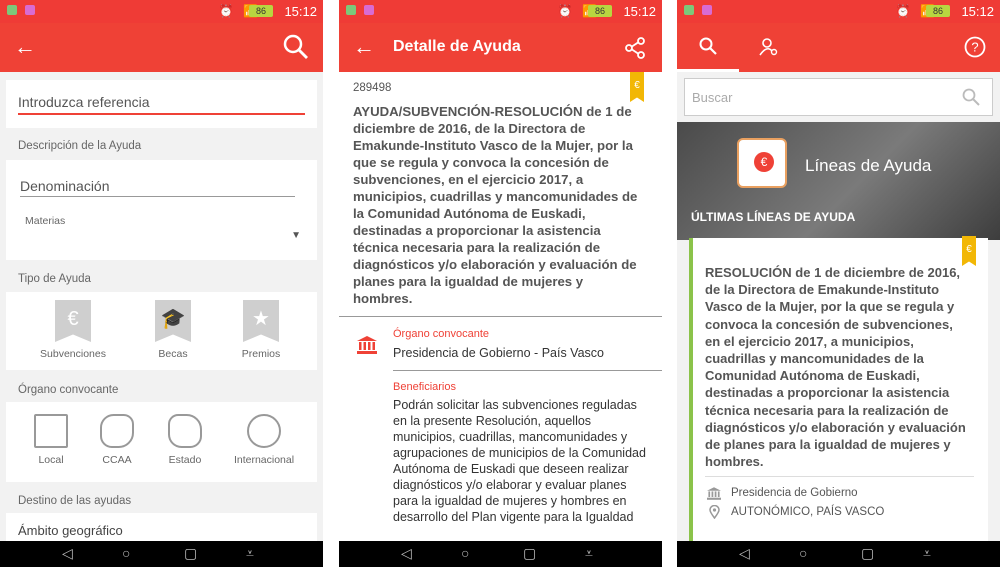 The image size is (1000, 567). What do you see at coordinates (157, 187) in the screenshot?
I see `denominacion-input: Denominación` at bounding box center [157, 187].